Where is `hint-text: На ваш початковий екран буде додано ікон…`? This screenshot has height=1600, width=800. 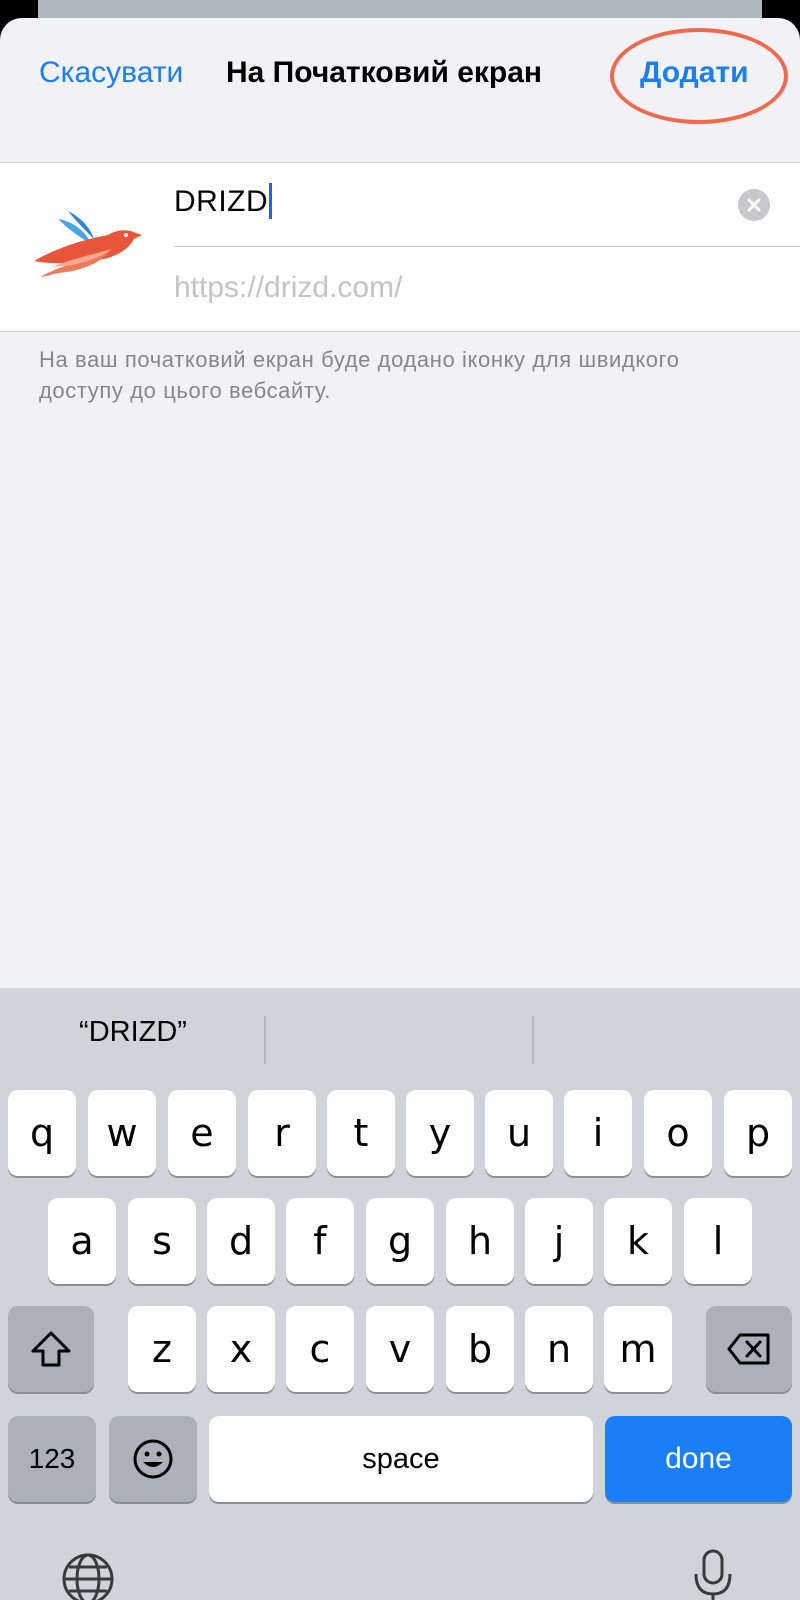
hint-text: На ваш початковий екран буде додано ікон… is located at coordinates (359, 375).